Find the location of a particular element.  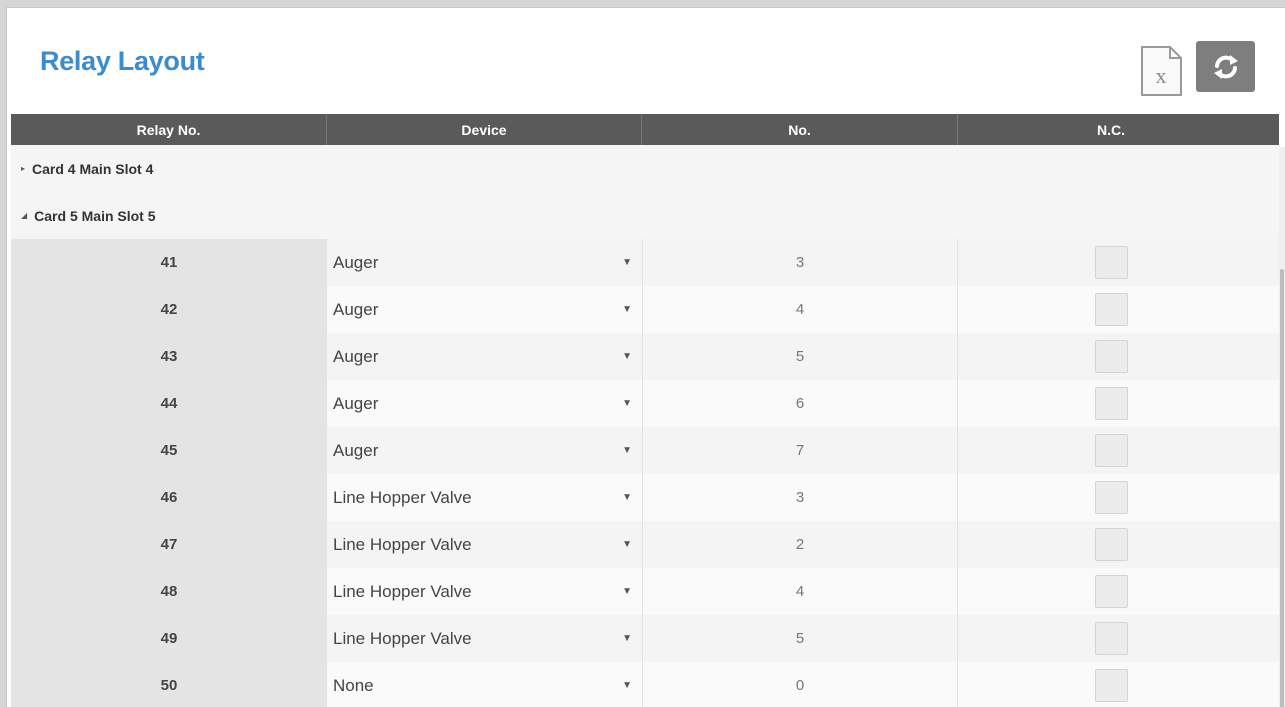

table-row: 44 Auger ▼ 6 is located at coordinates (645, 403).